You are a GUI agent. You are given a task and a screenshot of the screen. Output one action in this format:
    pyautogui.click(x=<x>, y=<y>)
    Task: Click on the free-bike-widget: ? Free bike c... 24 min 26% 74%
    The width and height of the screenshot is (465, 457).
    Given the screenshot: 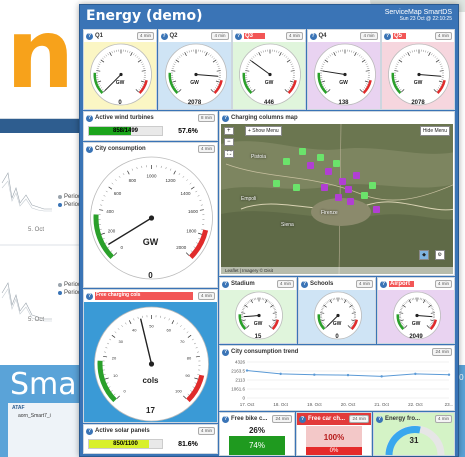 What is the action you would take?
    pyautogui.click(x=257, y=434)
    